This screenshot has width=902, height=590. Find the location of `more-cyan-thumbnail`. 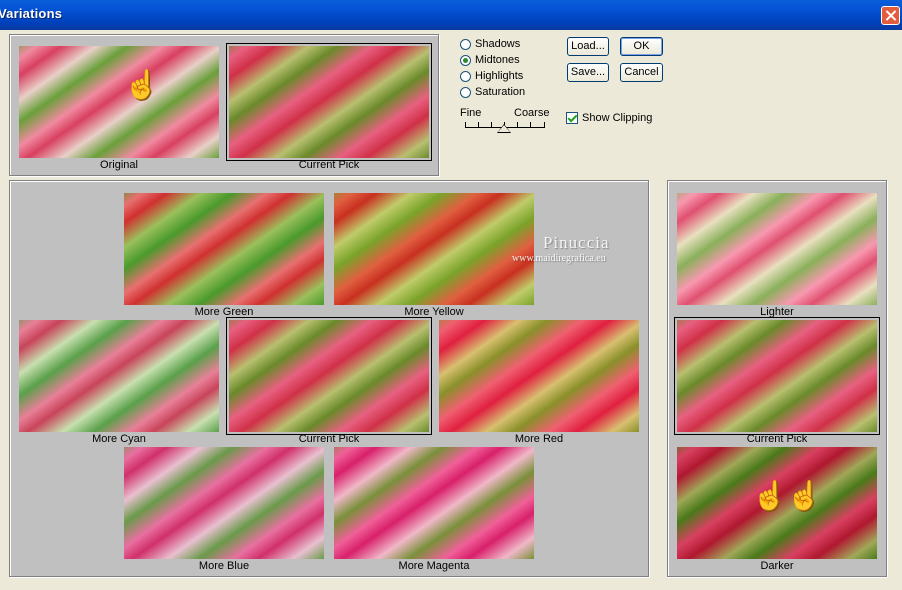

more-cyan-thumbnail is located at coordinates (119, 376).